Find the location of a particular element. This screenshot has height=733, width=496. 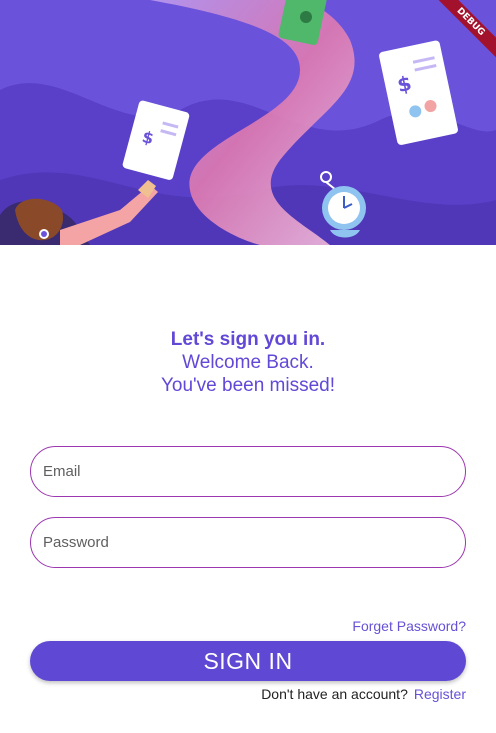

email-field is located at coordinates (248, 471).